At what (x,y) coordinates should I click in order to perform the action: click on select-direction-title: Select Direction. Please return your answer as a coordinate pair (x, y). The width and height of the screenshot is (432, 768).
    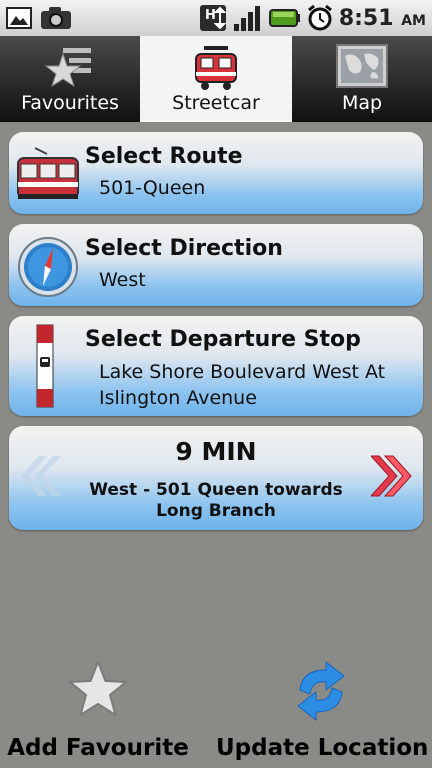
    Looking at the image, I should click on (184, 248).